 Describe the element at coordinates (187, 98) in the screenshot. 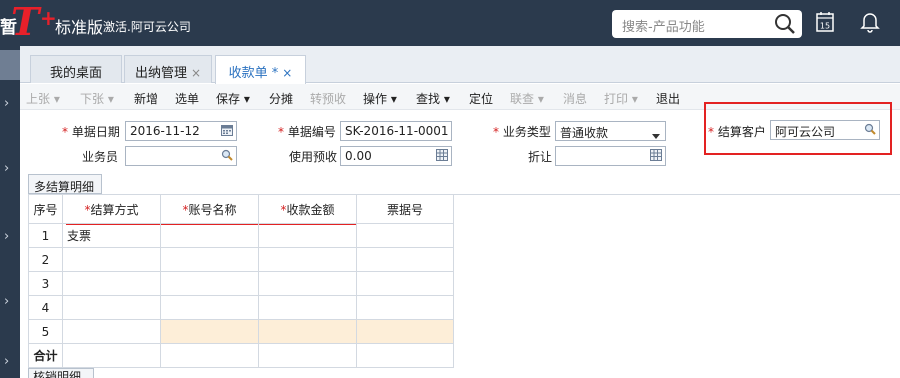

I see `pick-button: 选单` at that location.